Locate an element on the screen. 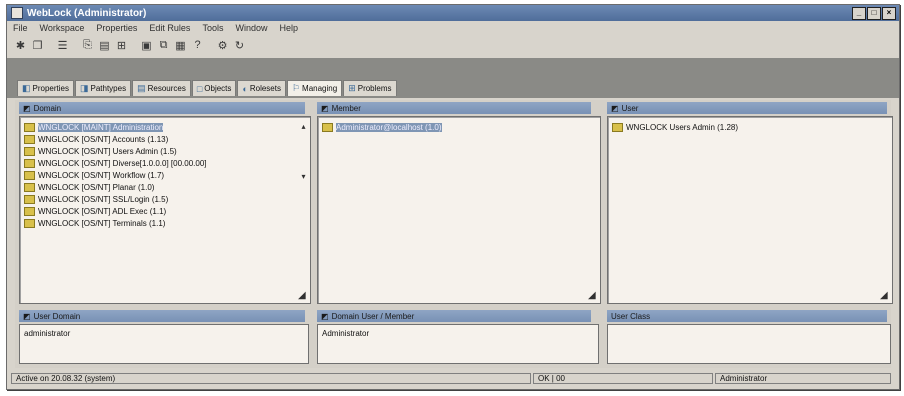  tab-label: Objects is located at coordinates (218, 88).